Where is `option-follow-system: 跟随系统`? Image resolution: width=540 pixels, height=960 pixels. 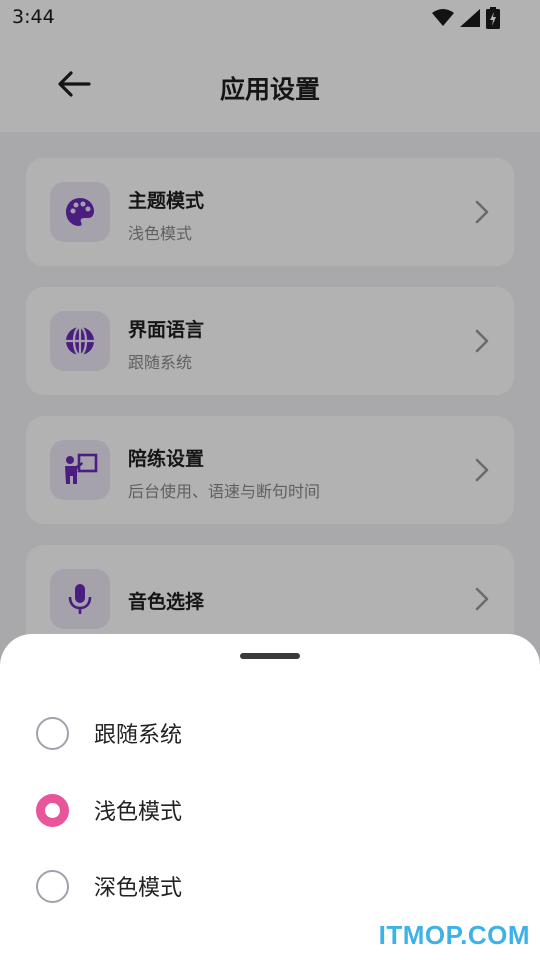
option-follow-system: 跟随系统 is located at coordinates (270, 733).